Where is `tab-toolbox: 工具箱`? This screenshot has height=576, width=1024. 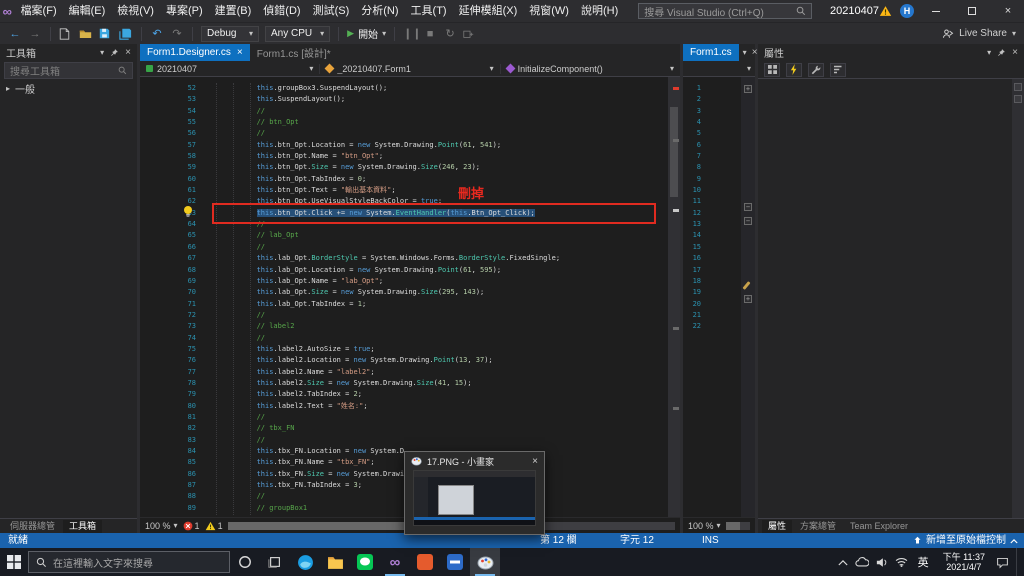
tab-toolbox: 工具箱 is located at coordinates (83, 526).